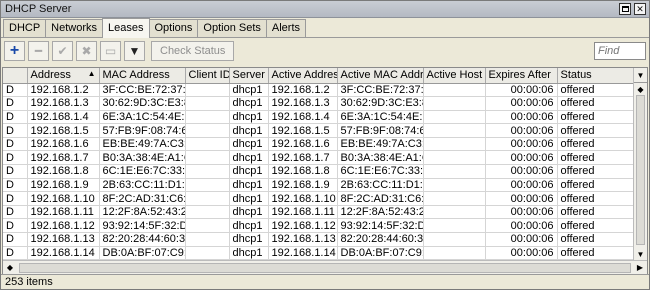 The width and height of the screenshot is (650, 290). What do you see at coordinates (595, 76) in the screenshot?
I see `col-status: Status` at bounding box center [595, 76].